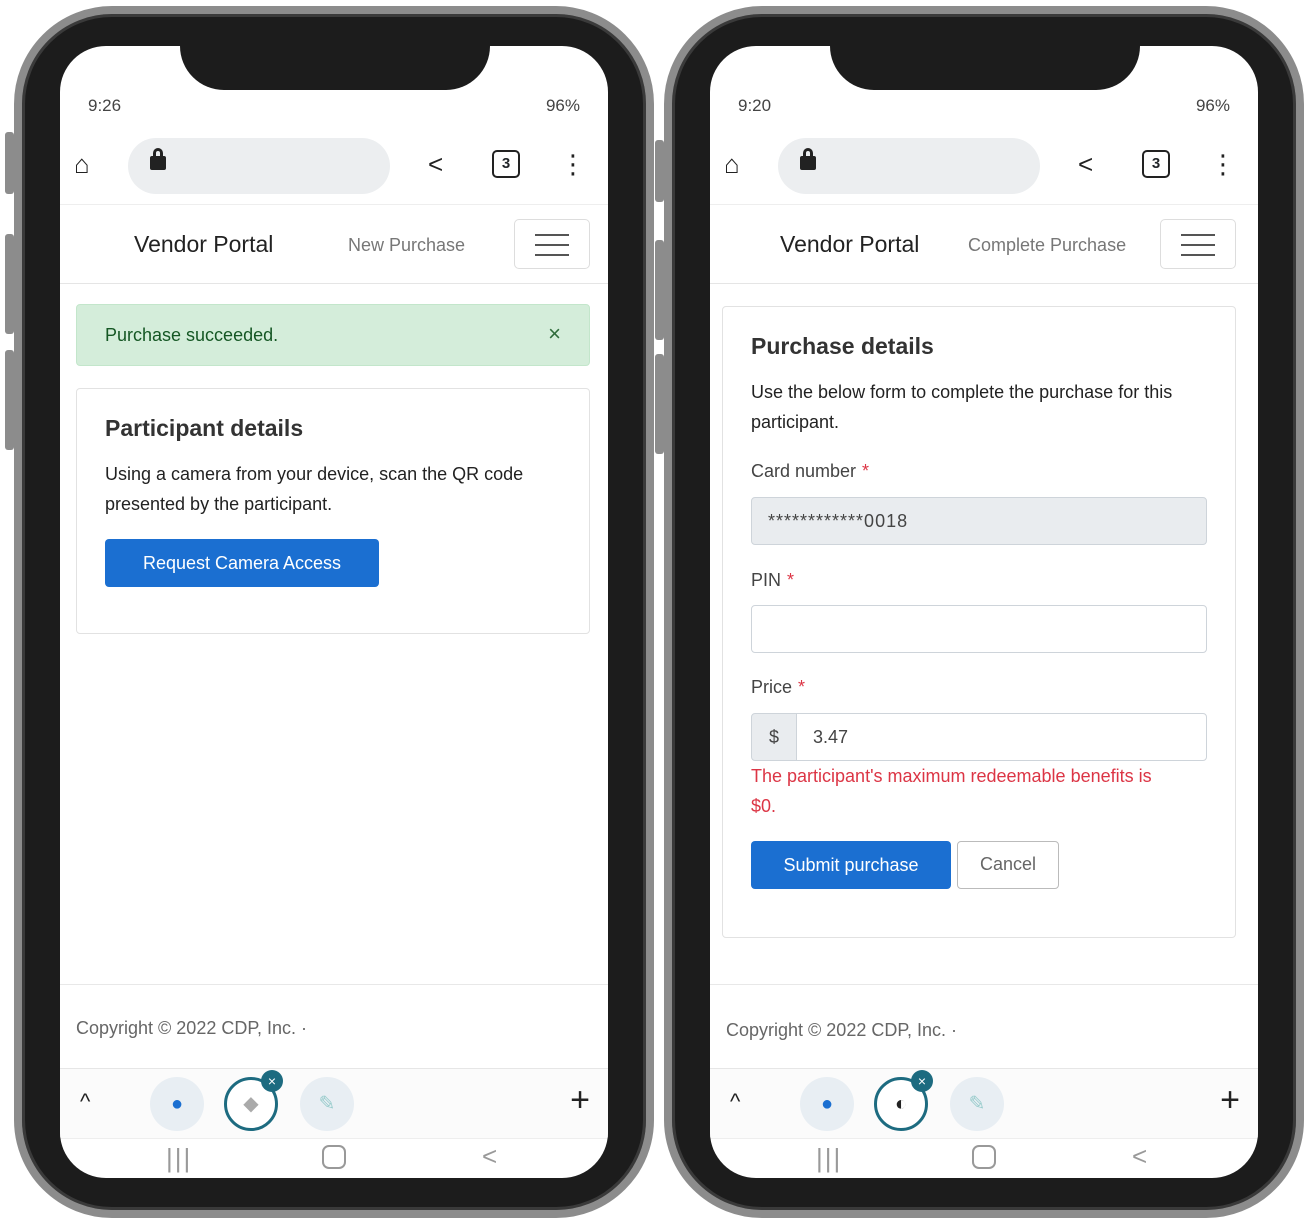 This screenshot has height=1221, width=1312. I want to click on price-label: Price *, so click(778, 687).